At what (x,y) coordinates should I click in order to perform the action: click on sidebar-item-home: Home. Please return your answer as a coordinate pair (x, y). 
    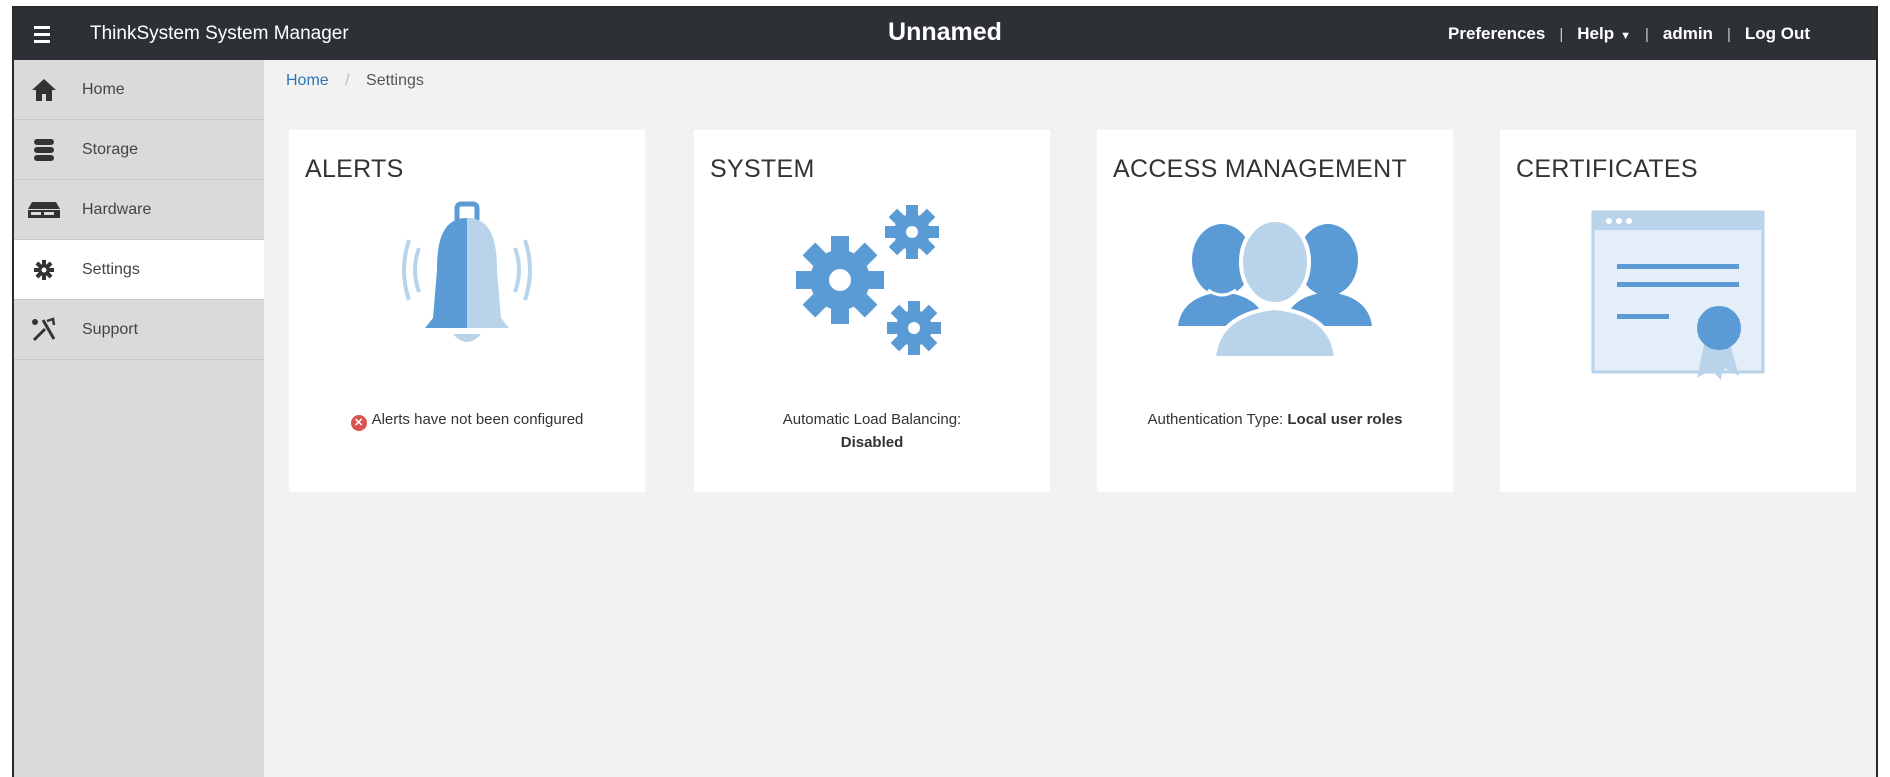
    Looking at the image, I should click on (139, 90).